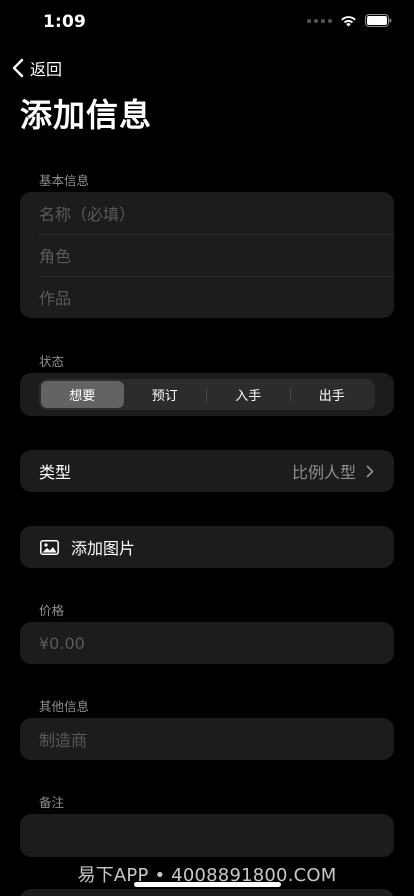  What do you see at coordinates (207, 23) in the screenshot?
I see `status-bar: 1:09` at bounding box center [207, 23].